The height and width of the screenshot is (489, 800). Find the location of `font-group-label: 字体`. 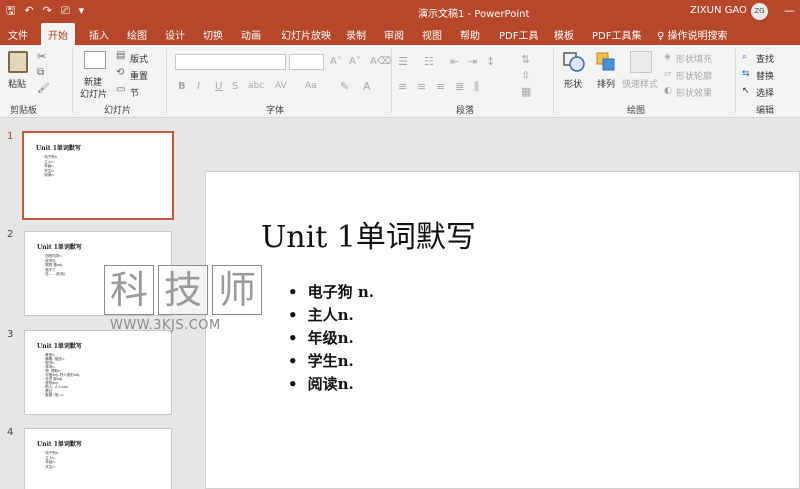

font-group-label: 字体 is located at coordinates (275, 111).